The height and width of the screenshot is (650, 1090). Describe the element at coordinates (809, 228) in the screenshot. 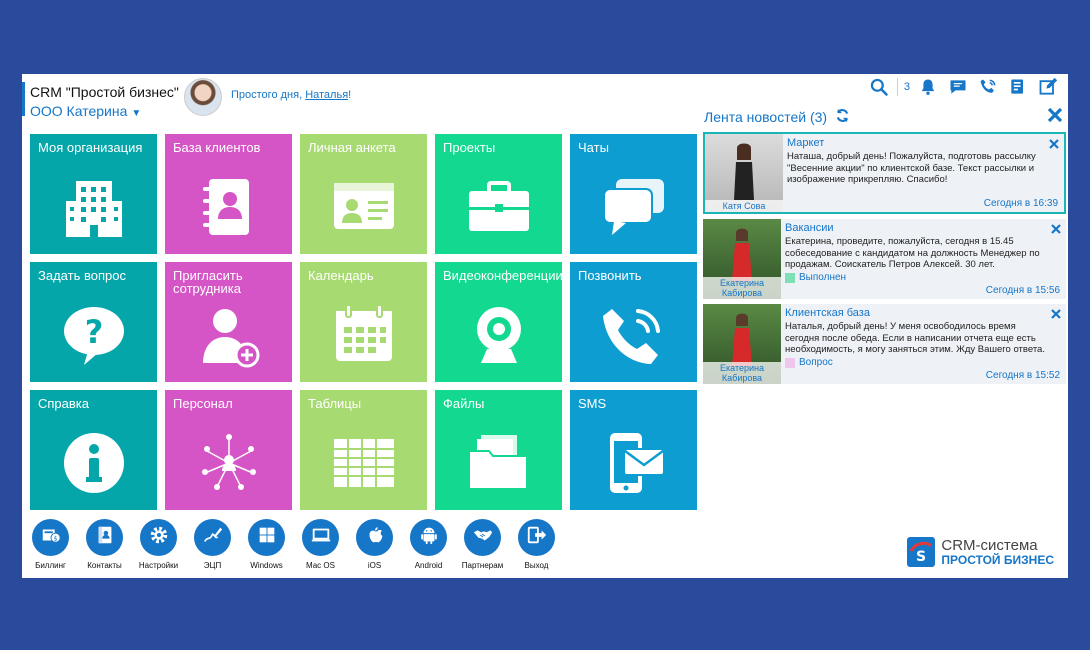

I see `feed-item-category: Вакансии` at that location.